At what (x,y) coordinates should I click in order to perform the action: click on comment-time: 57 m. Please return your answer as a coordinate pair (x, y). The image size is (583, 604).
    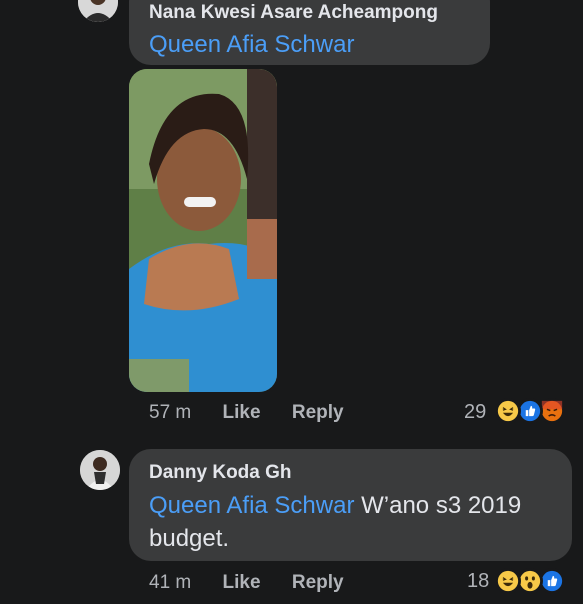
    Looking at the image, I should click on (170, 412).